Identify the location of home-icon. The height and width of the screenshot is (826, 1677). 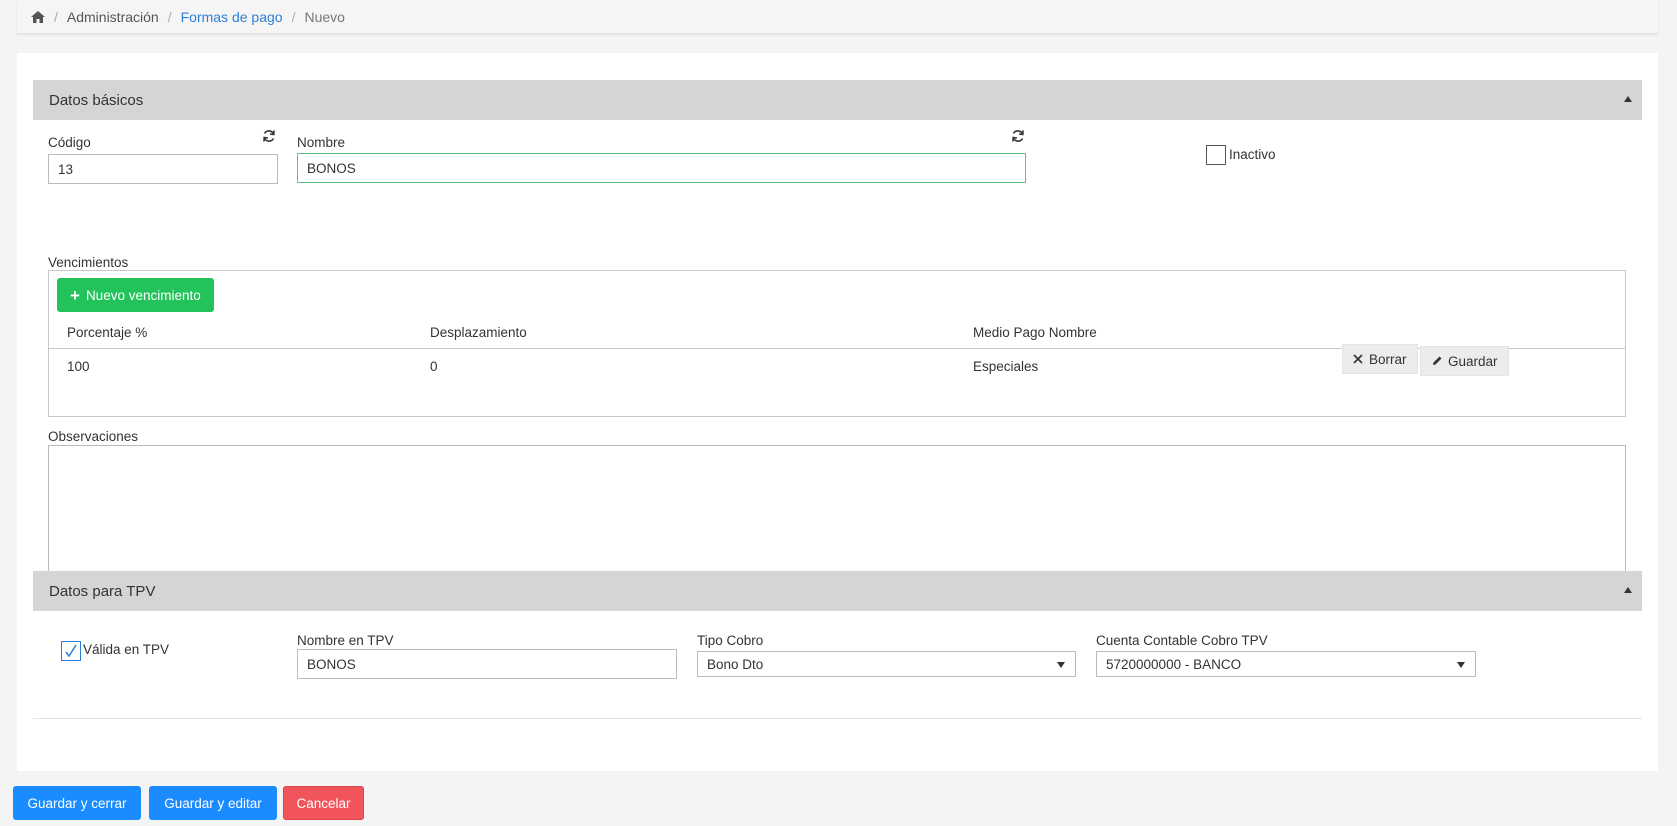
(38, 16).